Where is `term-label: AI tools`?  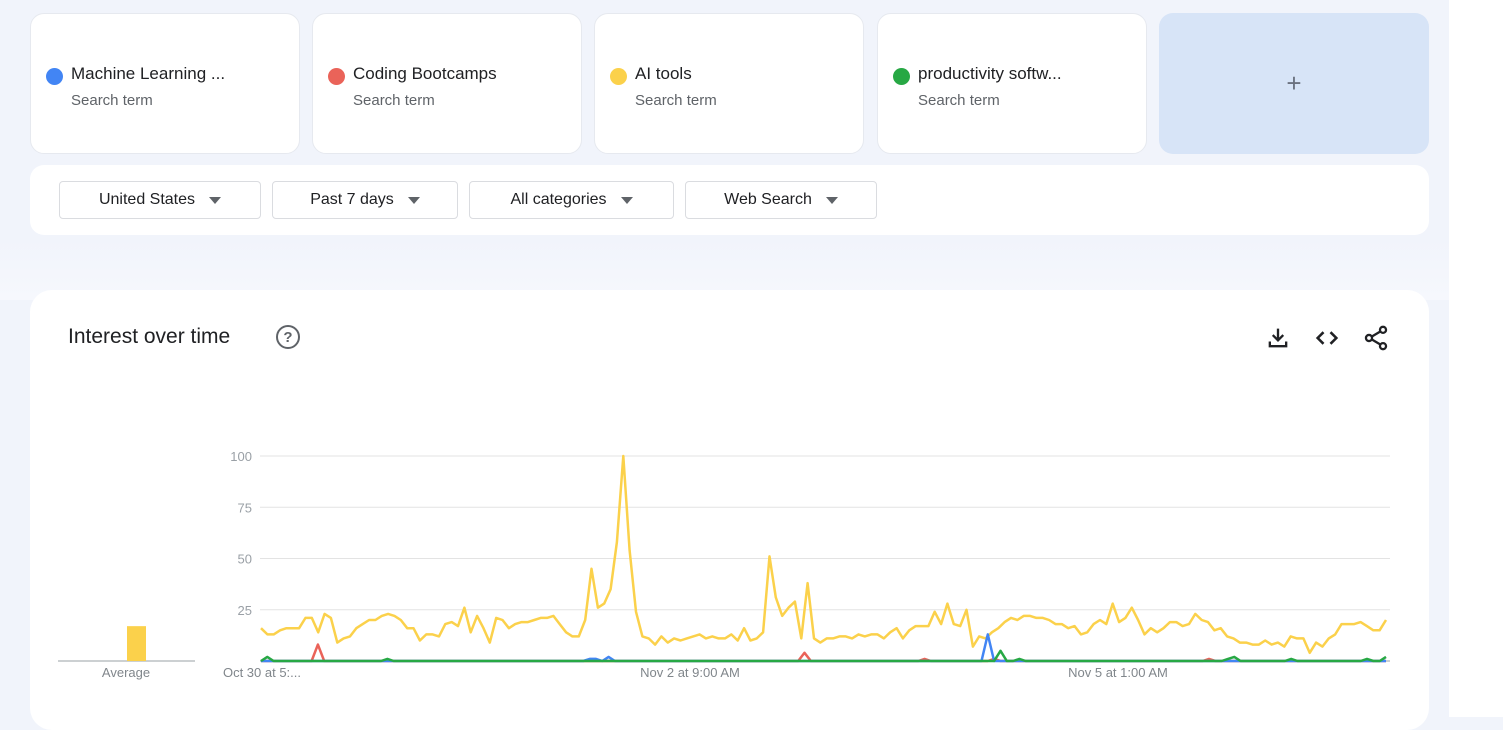 term-label: AI tools is located at coordinates (663, 73).